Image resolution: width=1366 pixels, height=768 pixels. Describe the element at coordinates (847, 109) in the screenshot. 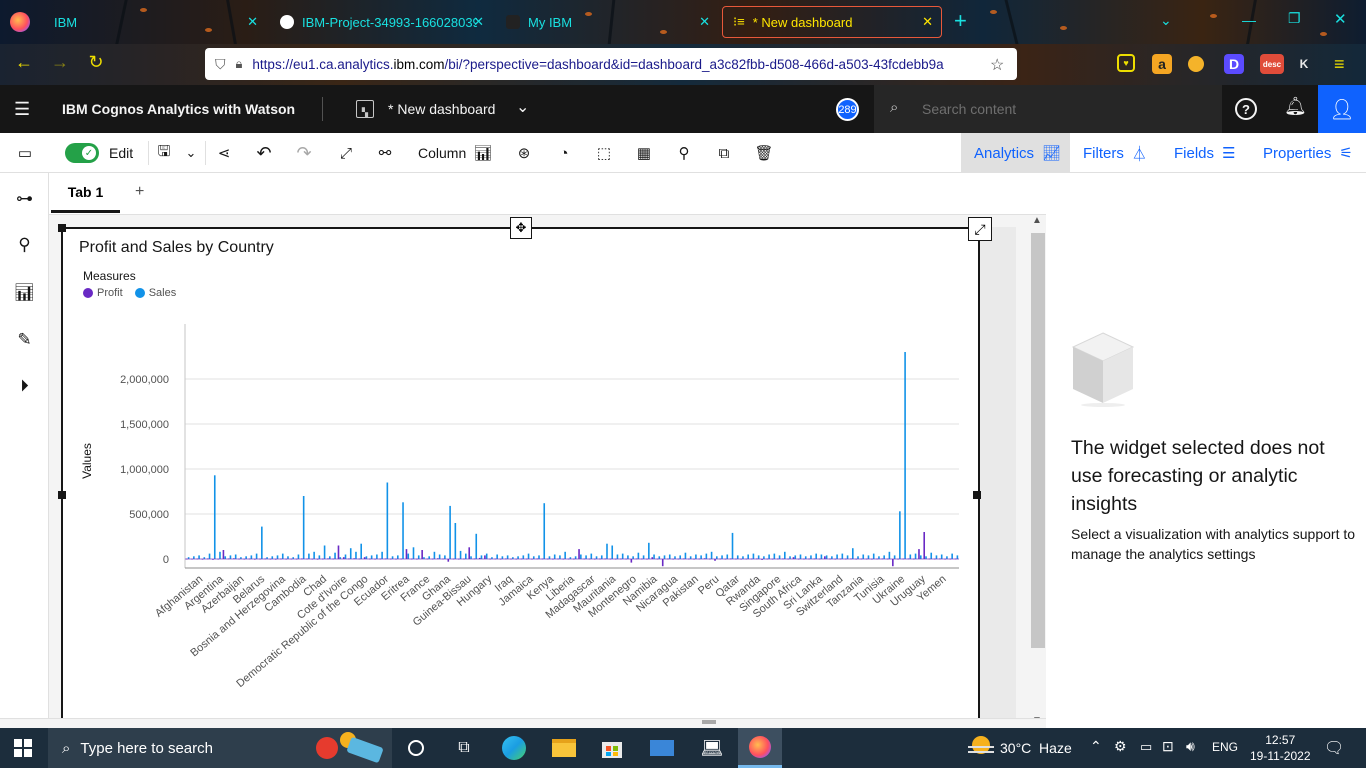

I see `notification-count-badge: 289` at that location.